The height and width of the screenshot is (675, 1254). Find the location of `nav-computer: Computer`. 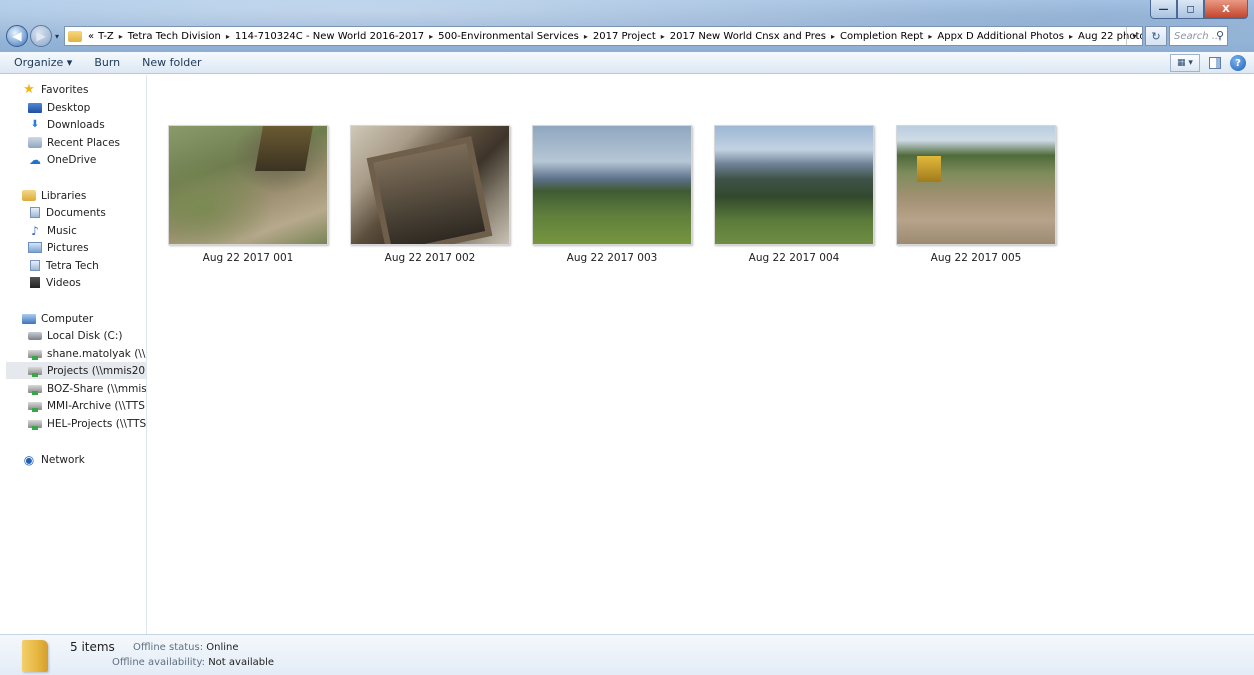

nav-computer: Computer is located at coordinates (84, 318).